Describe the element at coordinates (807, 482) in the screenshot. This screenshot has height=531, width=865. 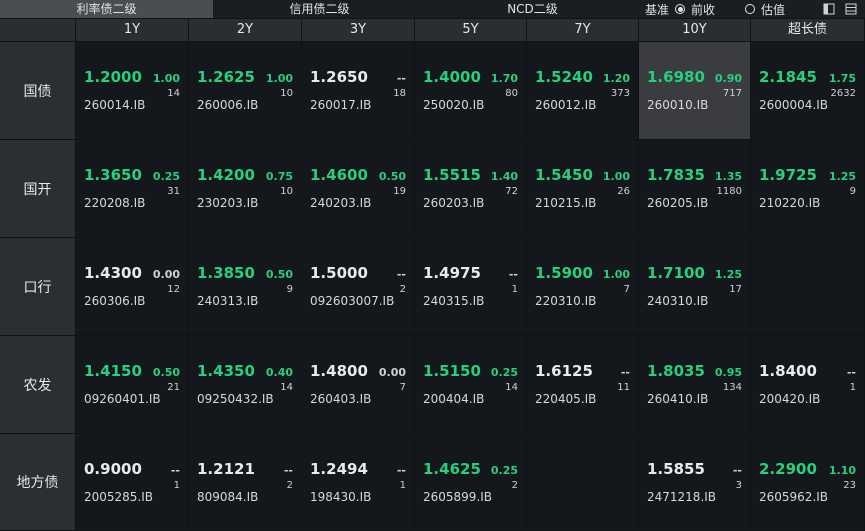
I see `quote-cell: 2.2900 1.10 23 2605962.IB` at that location.